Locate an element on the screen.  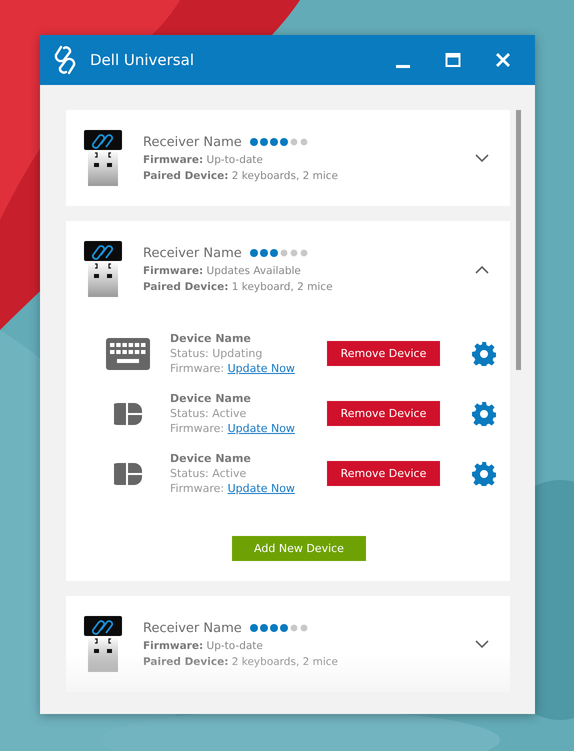
window-title: Dell Universal is located at coordinates (142, 60).